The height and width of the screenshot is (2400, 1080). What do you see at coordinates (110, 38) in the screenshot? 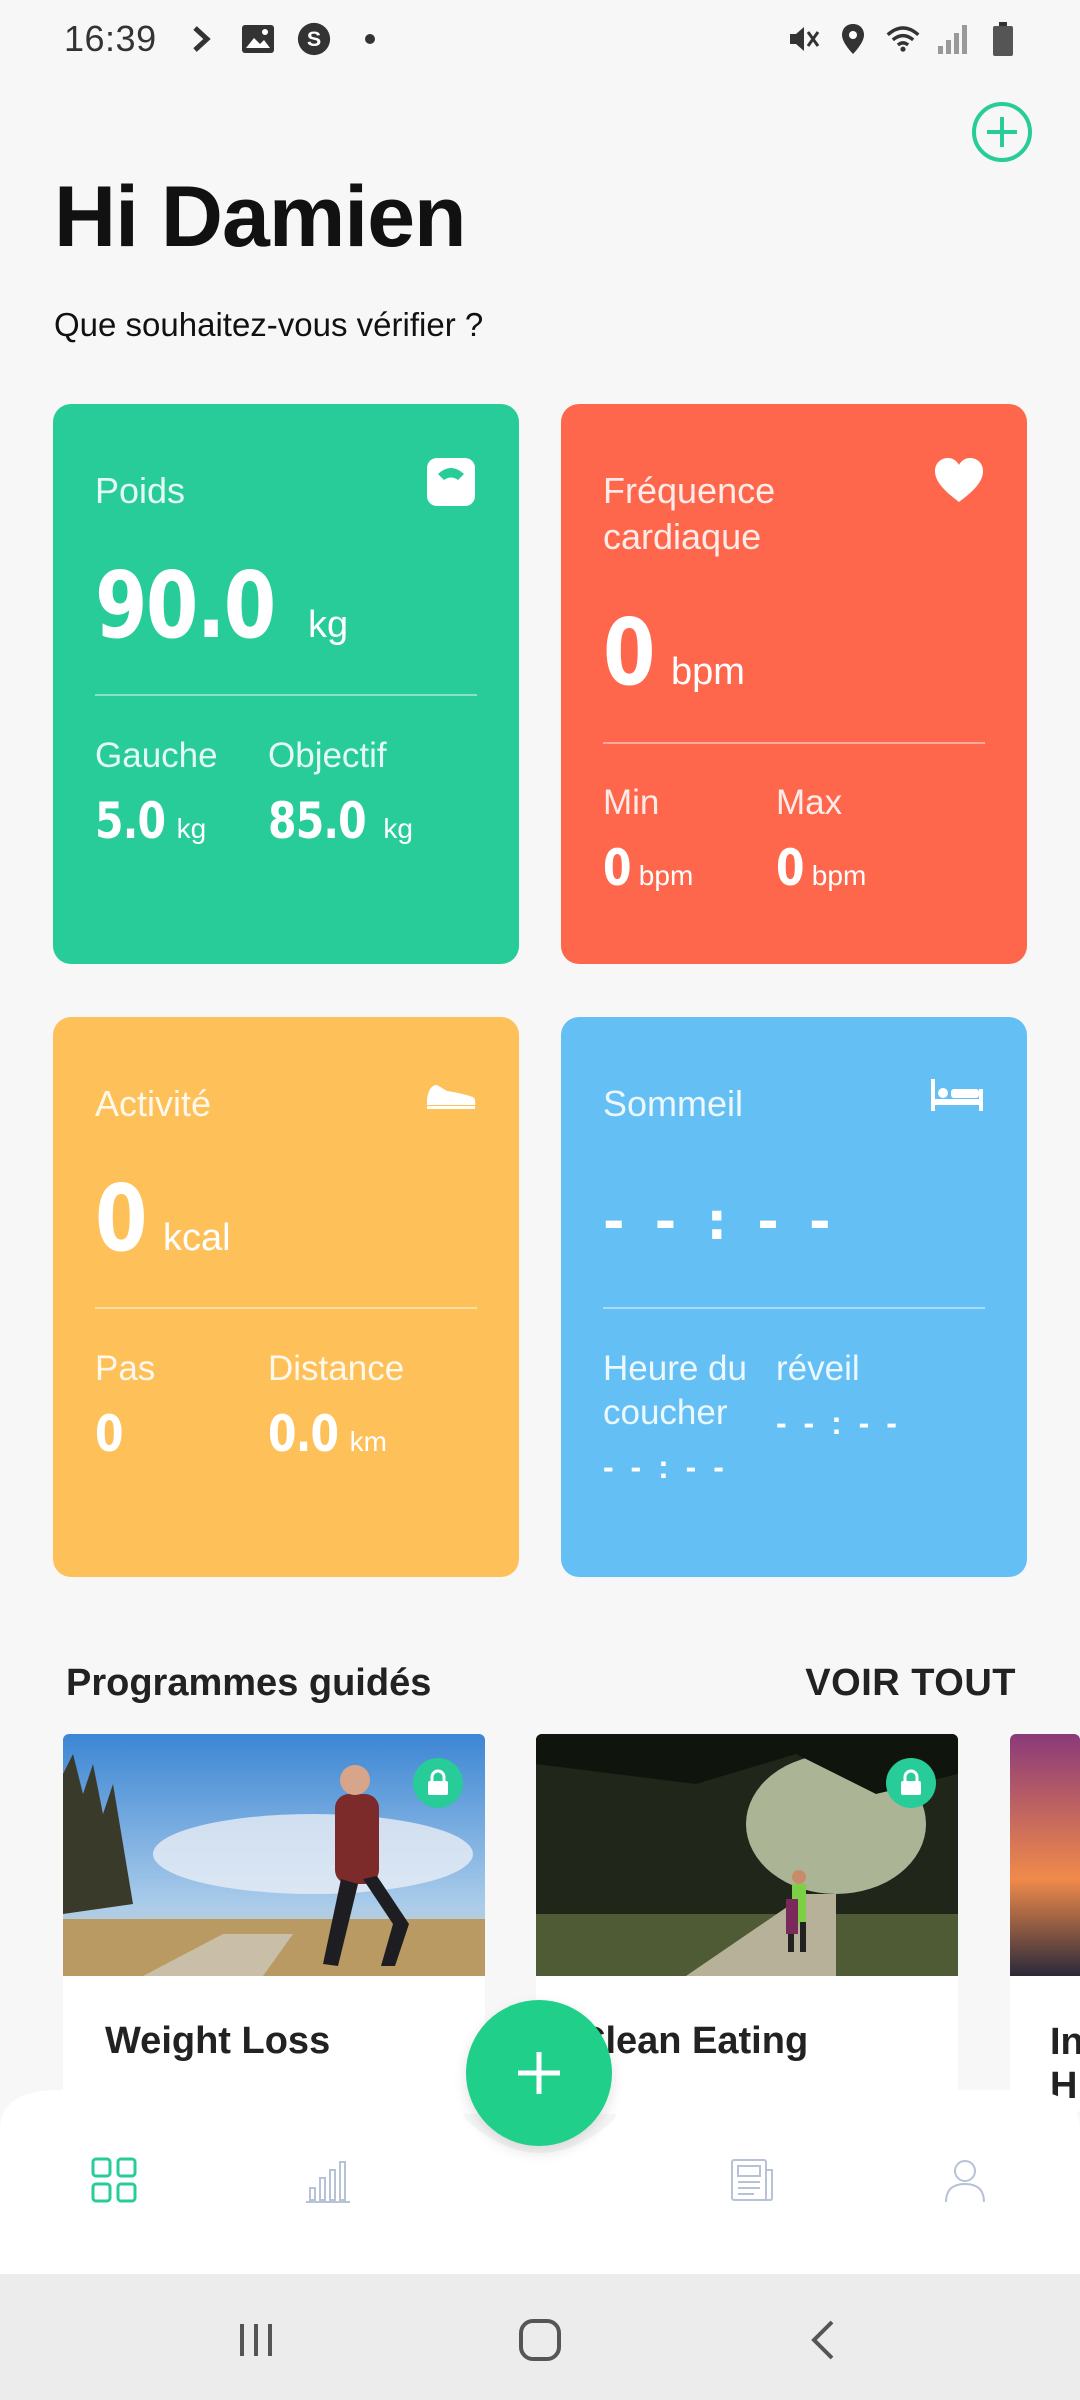
I see `status-time: 16:39` at bounding box center [110, 38].